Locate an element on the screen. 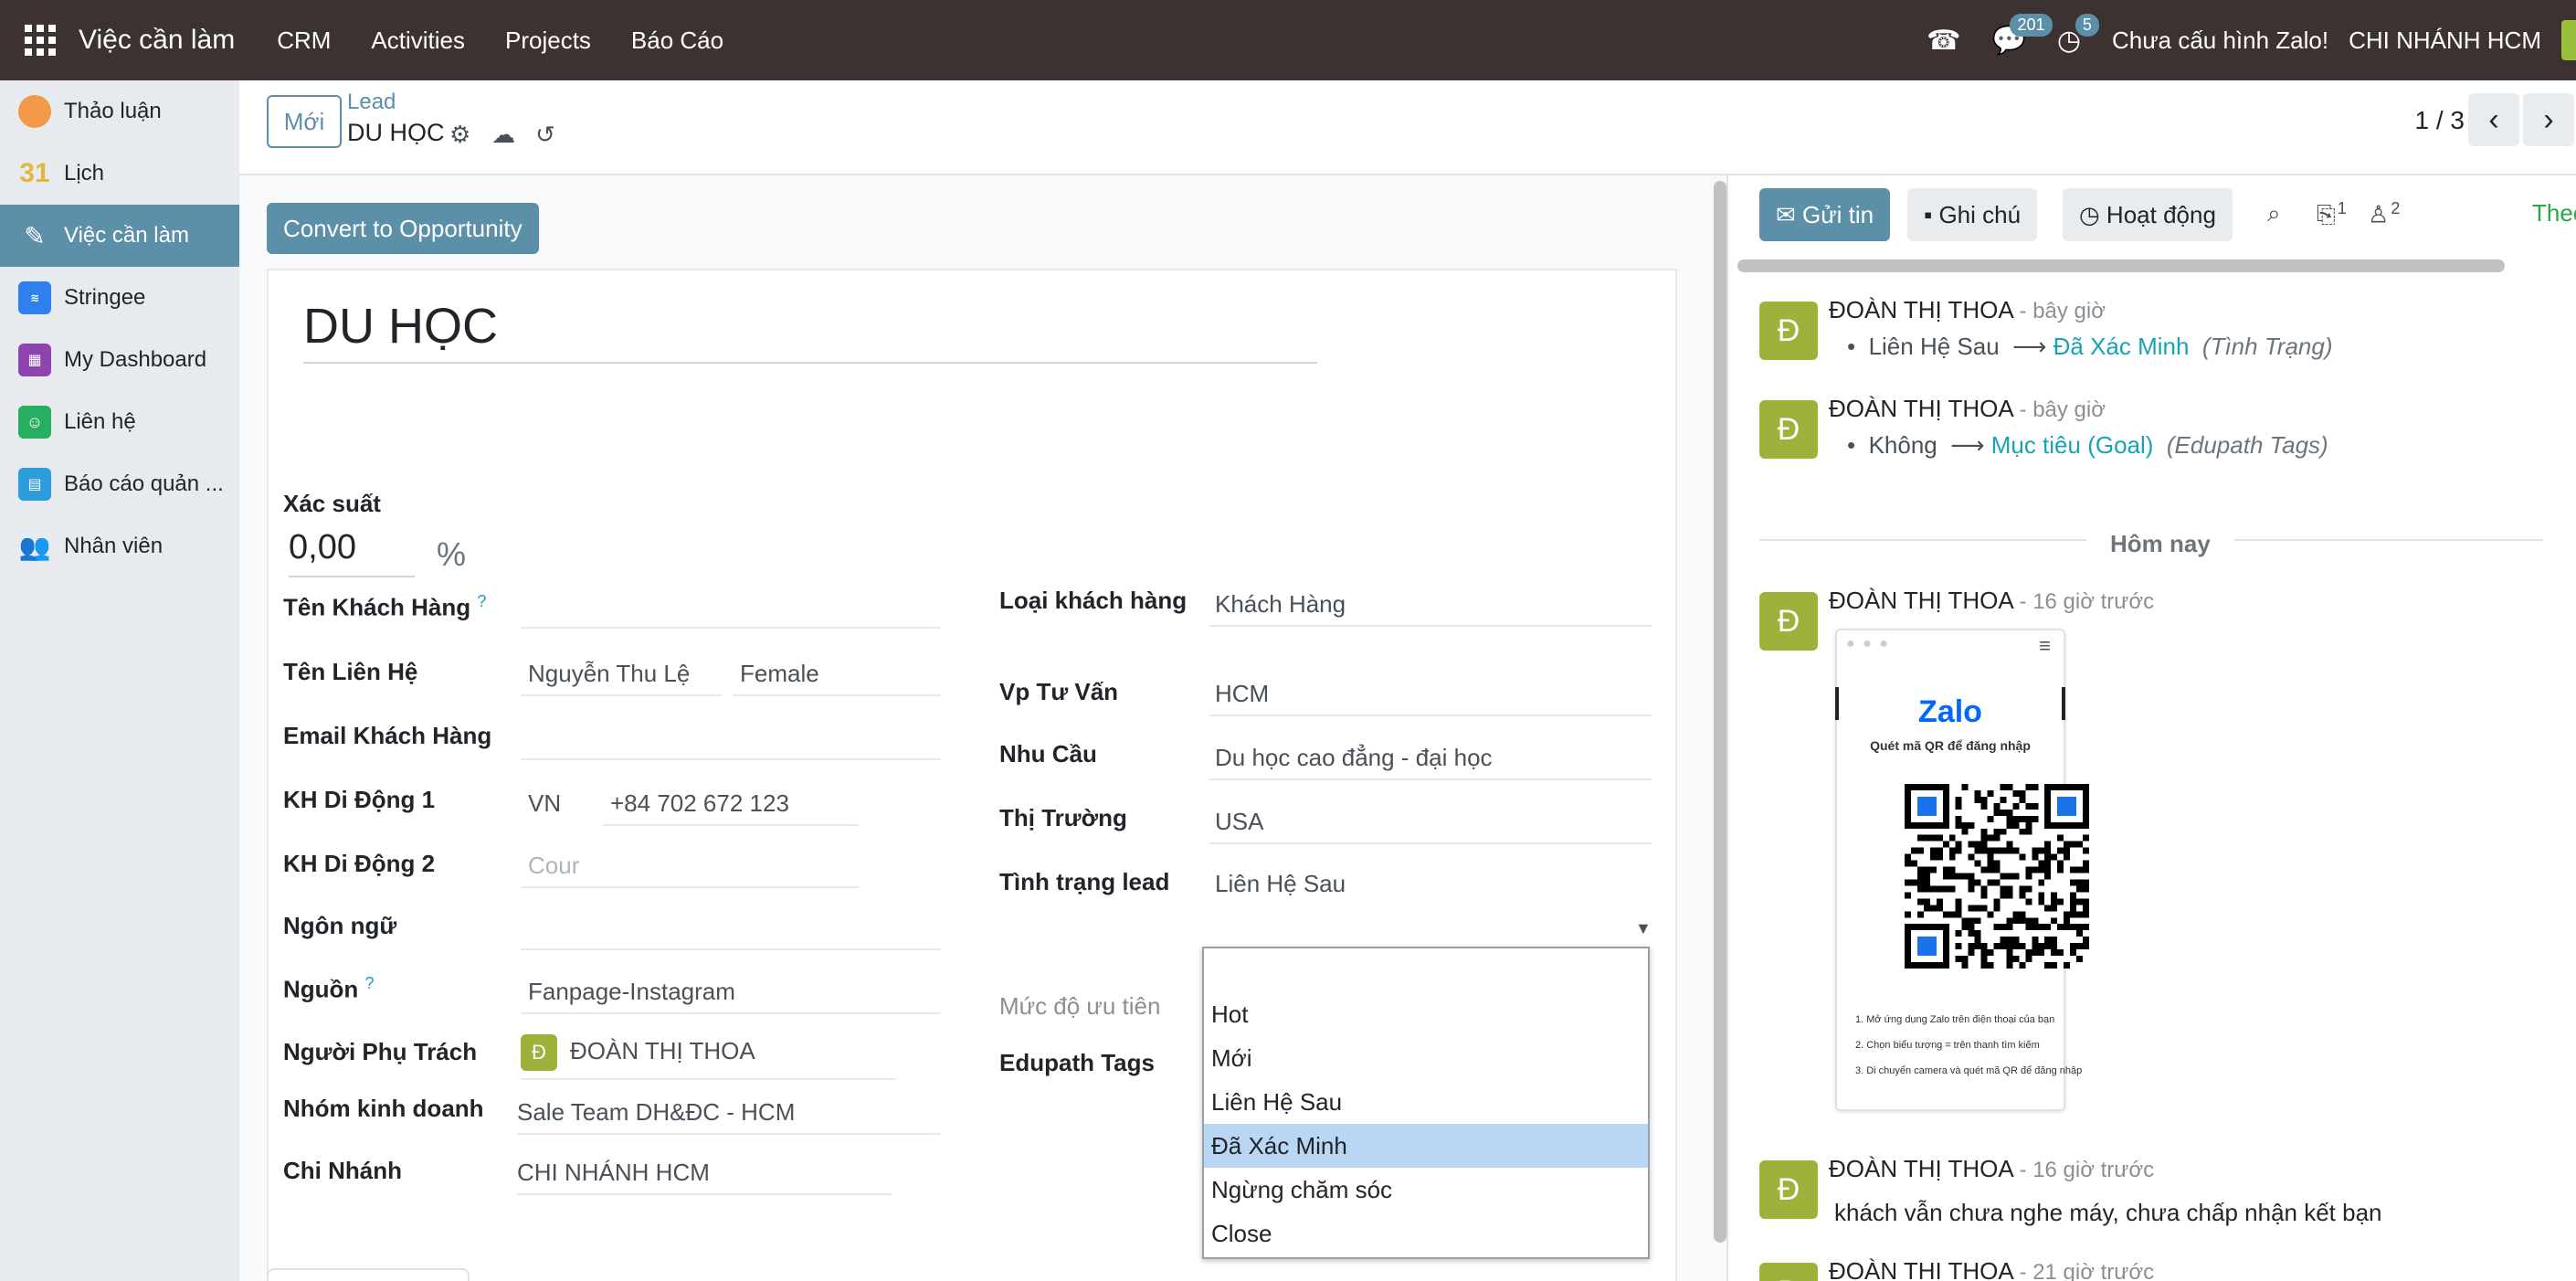  probability-input: 0,00 is located at coordinates (352, 553).